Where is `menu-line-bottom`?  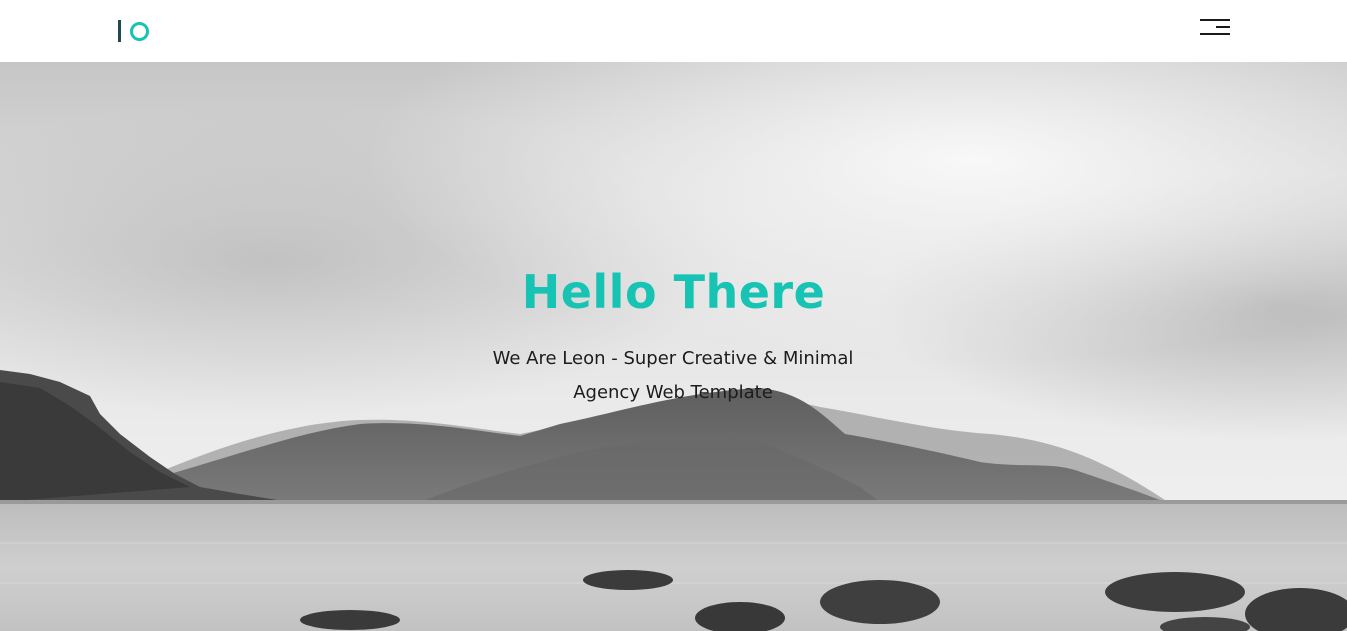 menu-line-bottom is located at coordinates (1215, 34).